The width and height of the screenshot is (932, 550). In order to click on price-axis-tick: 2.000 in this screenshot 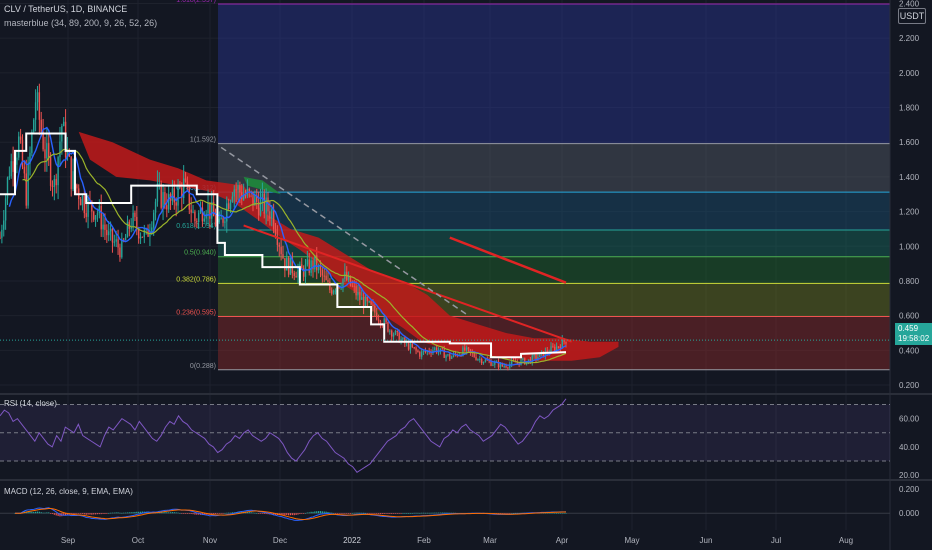, I will do `click(909, 73)`.